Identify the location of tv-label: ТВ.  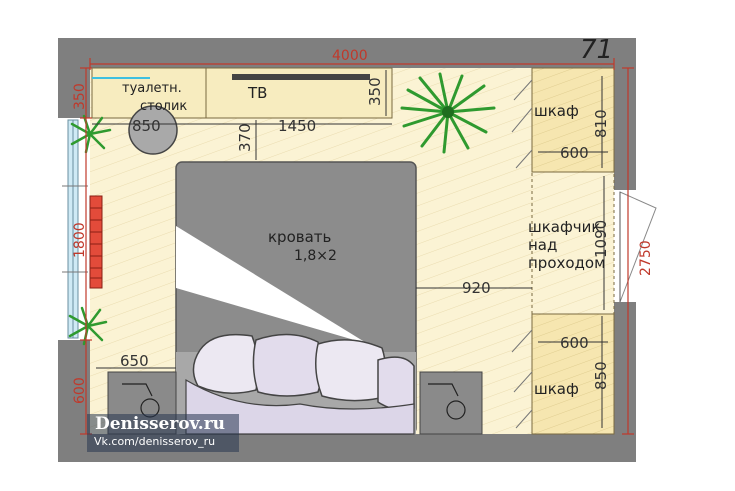
(257, 93).